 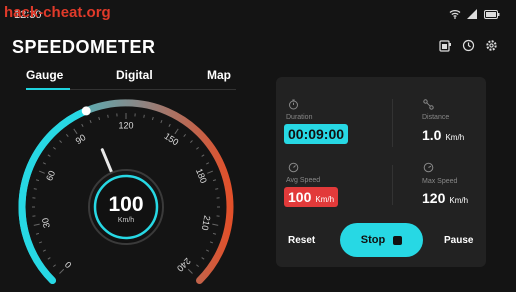 What do you see at coordinates (455, 137) in the screenshot?
I see `distance-unit: Km/h` at bounding box center [455, 137].